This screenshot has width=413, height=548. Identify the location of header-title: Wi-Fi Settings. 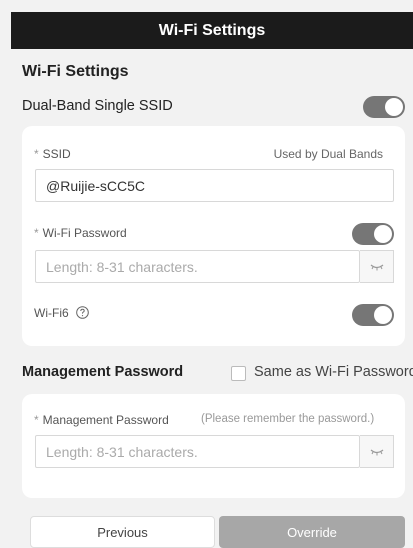
(212, 30).